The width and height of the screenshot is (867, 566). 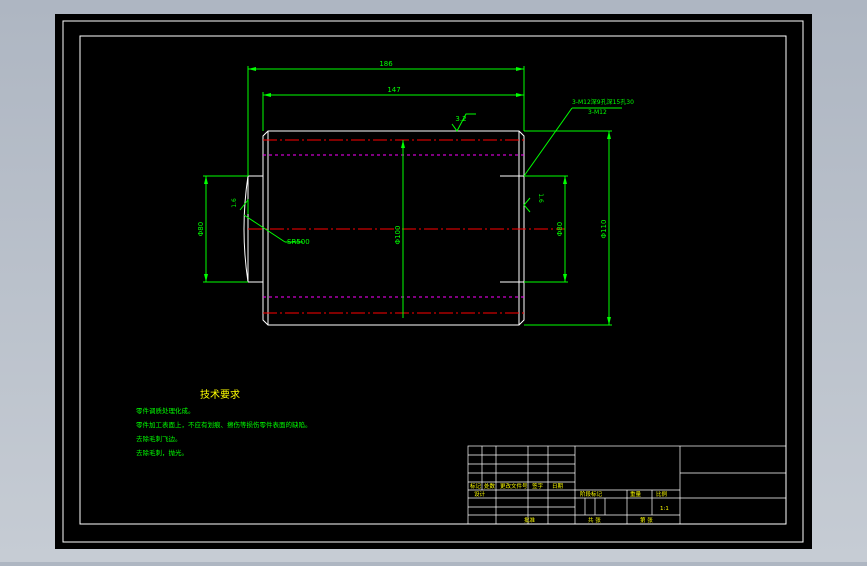 I want to click on left-chamfer: 1.6, so click(x=234, y=203).